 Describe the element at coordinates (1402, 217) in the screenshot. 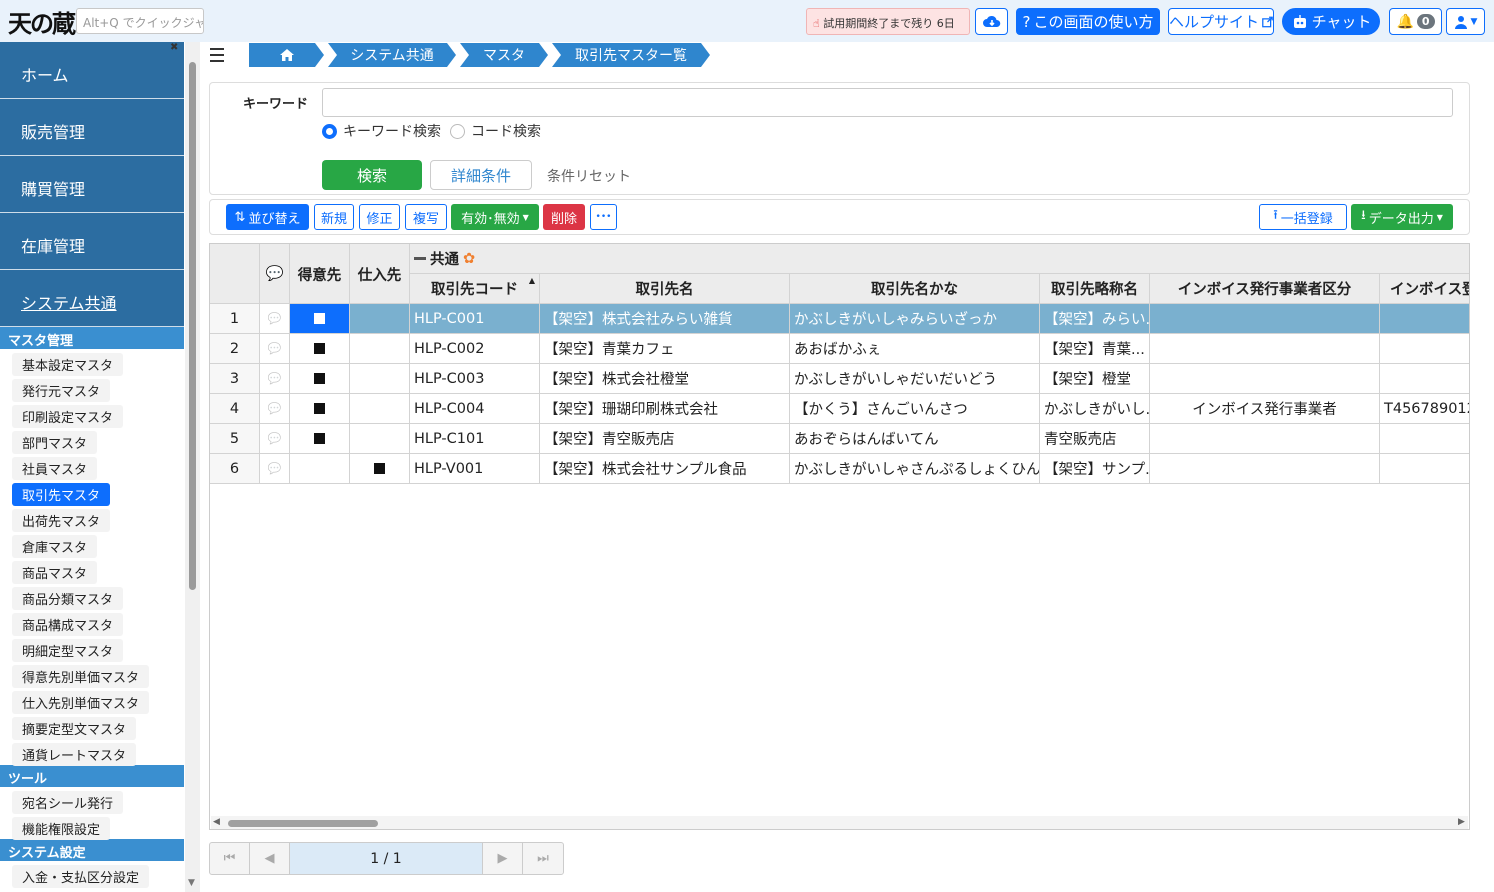

I see `data-export-button: ⭳ データ出力 ▼` at that location.